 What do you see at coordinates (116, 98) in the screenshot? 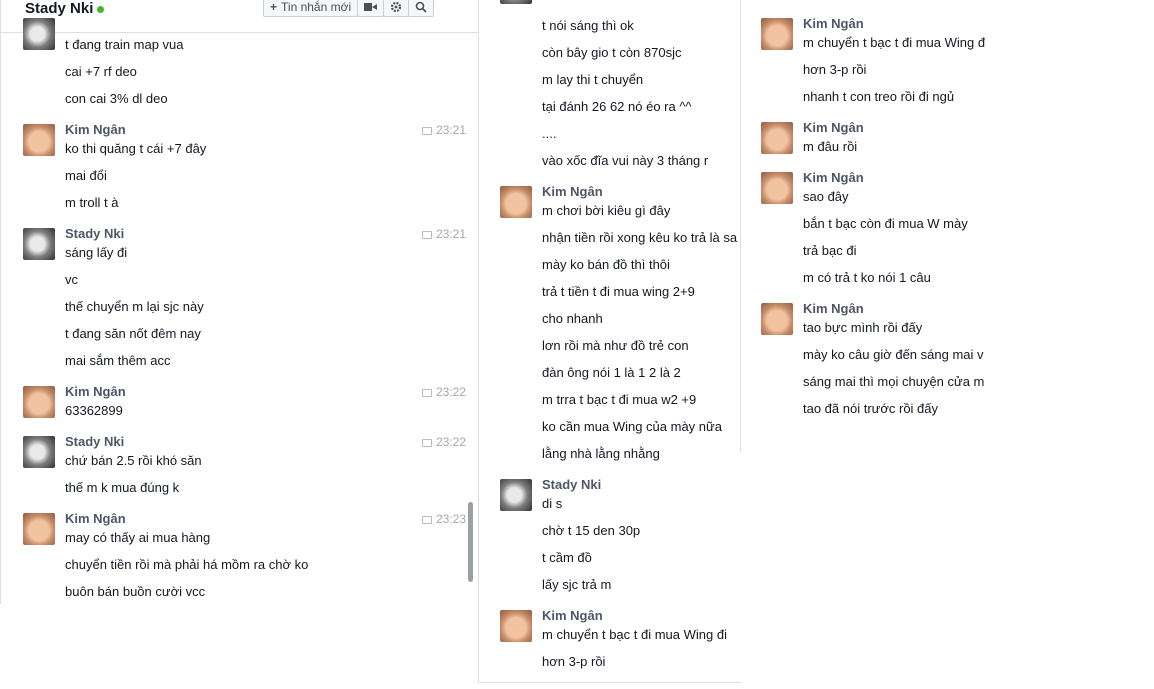
I see `message-line: con cai 3% dl deo` at bounding box center [116, 98].